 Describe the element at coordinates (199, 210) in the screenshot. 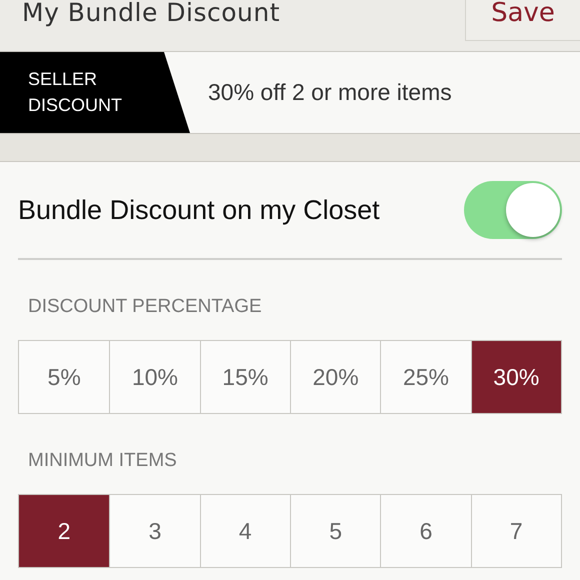

I see `toggle-label: Bundle Discount on my Closet` at that location.